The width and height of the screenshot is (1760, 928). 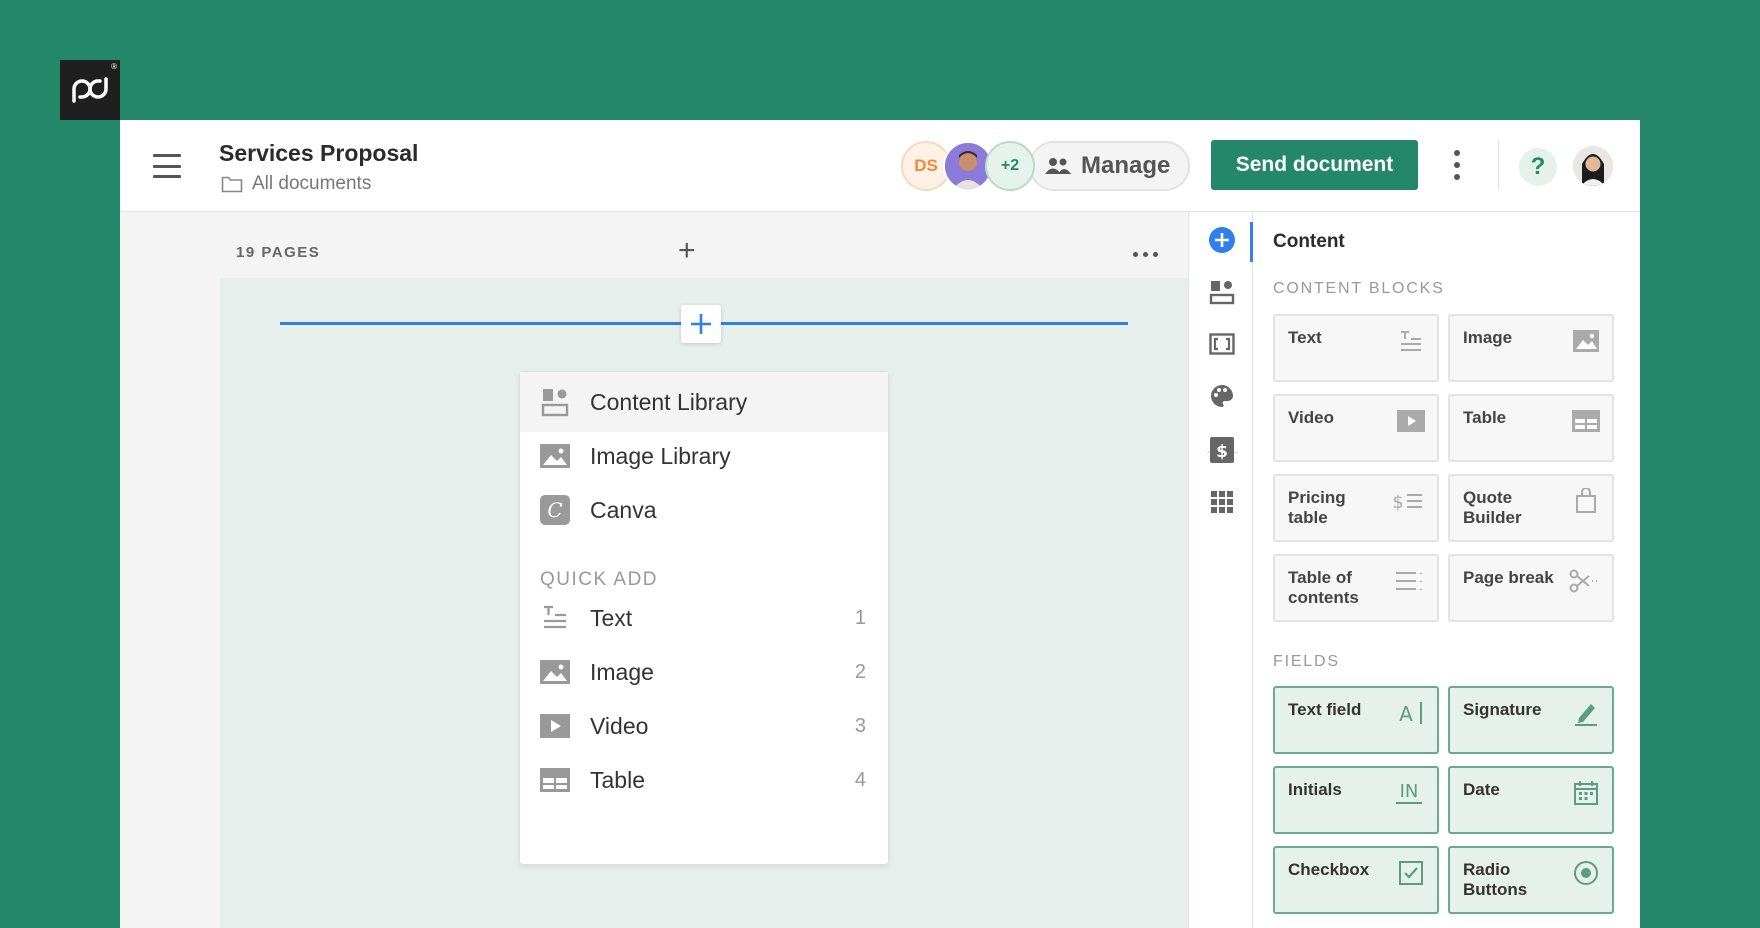 I want to click on manage-button: Manage, so click(x=1110, y=166).